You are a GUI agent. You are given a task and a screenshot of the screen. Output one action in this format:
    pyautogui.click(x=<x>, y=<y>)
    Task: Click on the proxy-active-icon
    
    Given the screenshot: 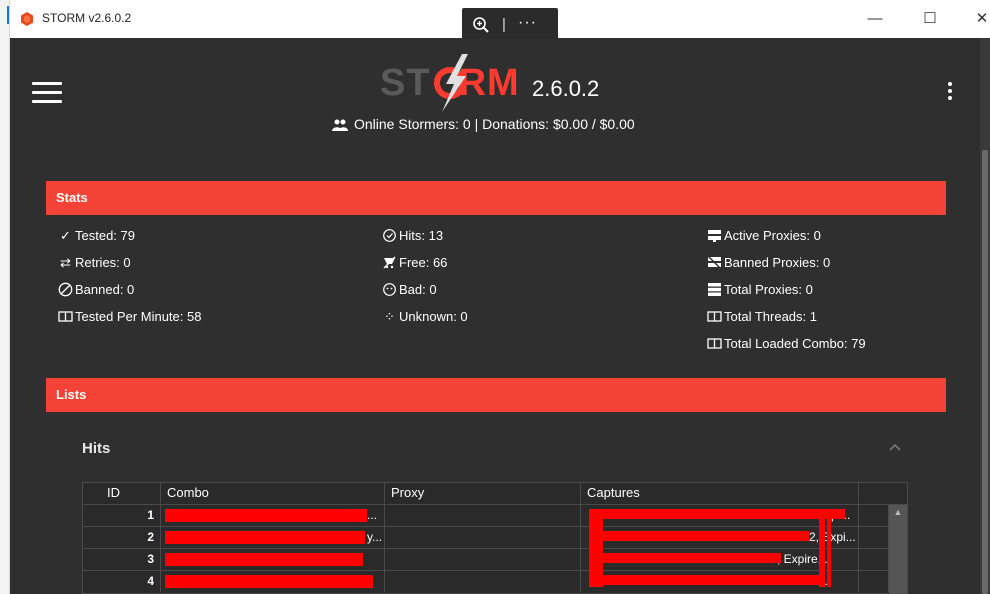 What is the action you would take?
    pyautogui.click(x=714, y=236)
    